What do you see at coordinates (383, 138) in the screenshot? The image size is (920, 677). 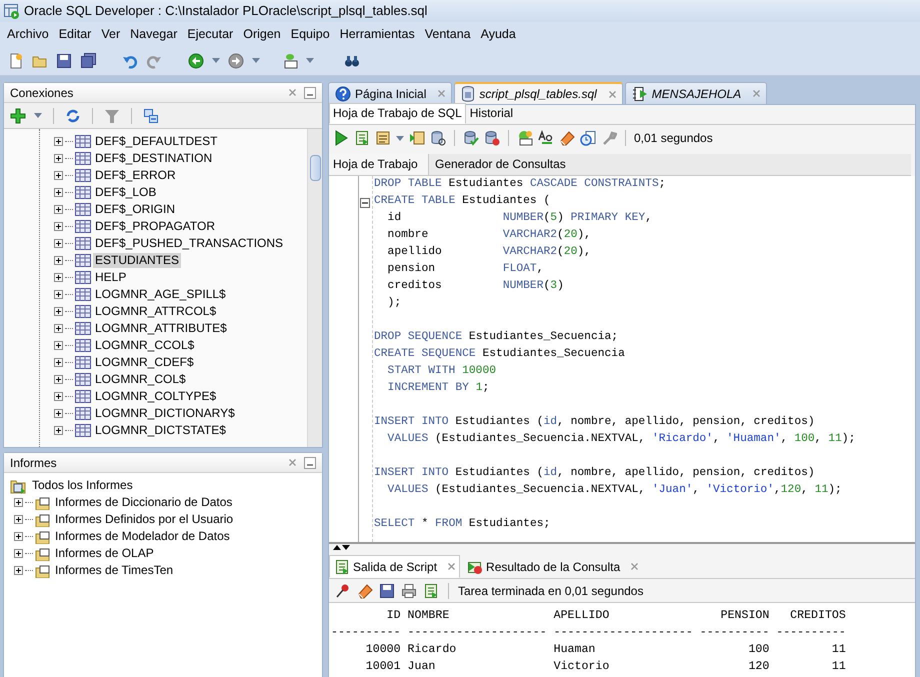 I see `explain-plan-icon` at bounding box center [383, 138].